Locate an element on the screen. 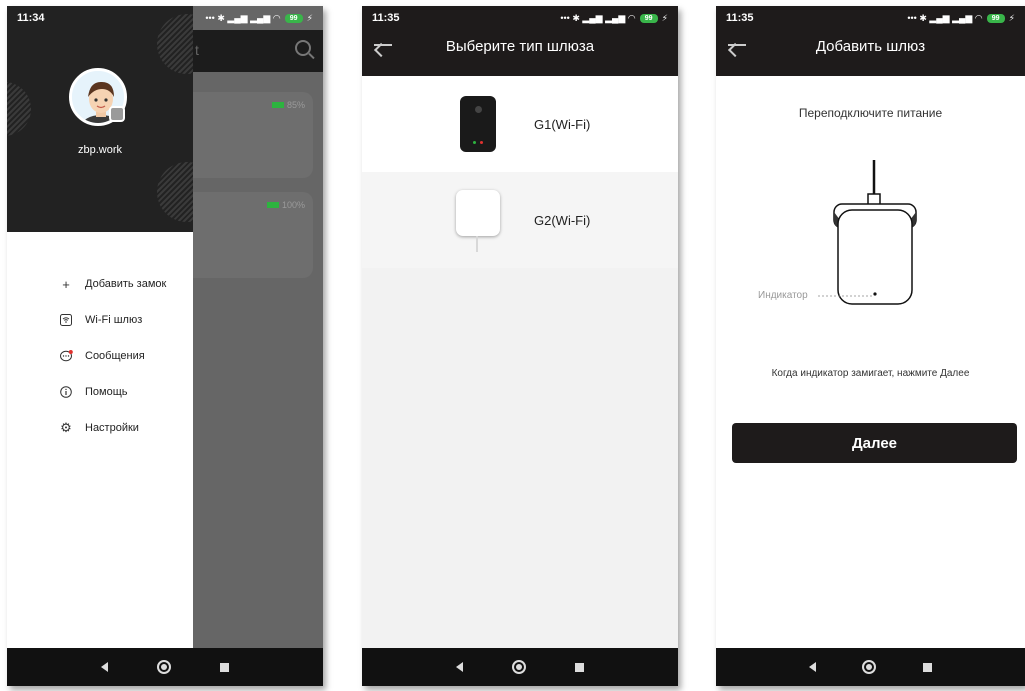 This screenshot has width=1025, height=691. menu-item-messages: Сообщения is located at coordinates (112, 356).